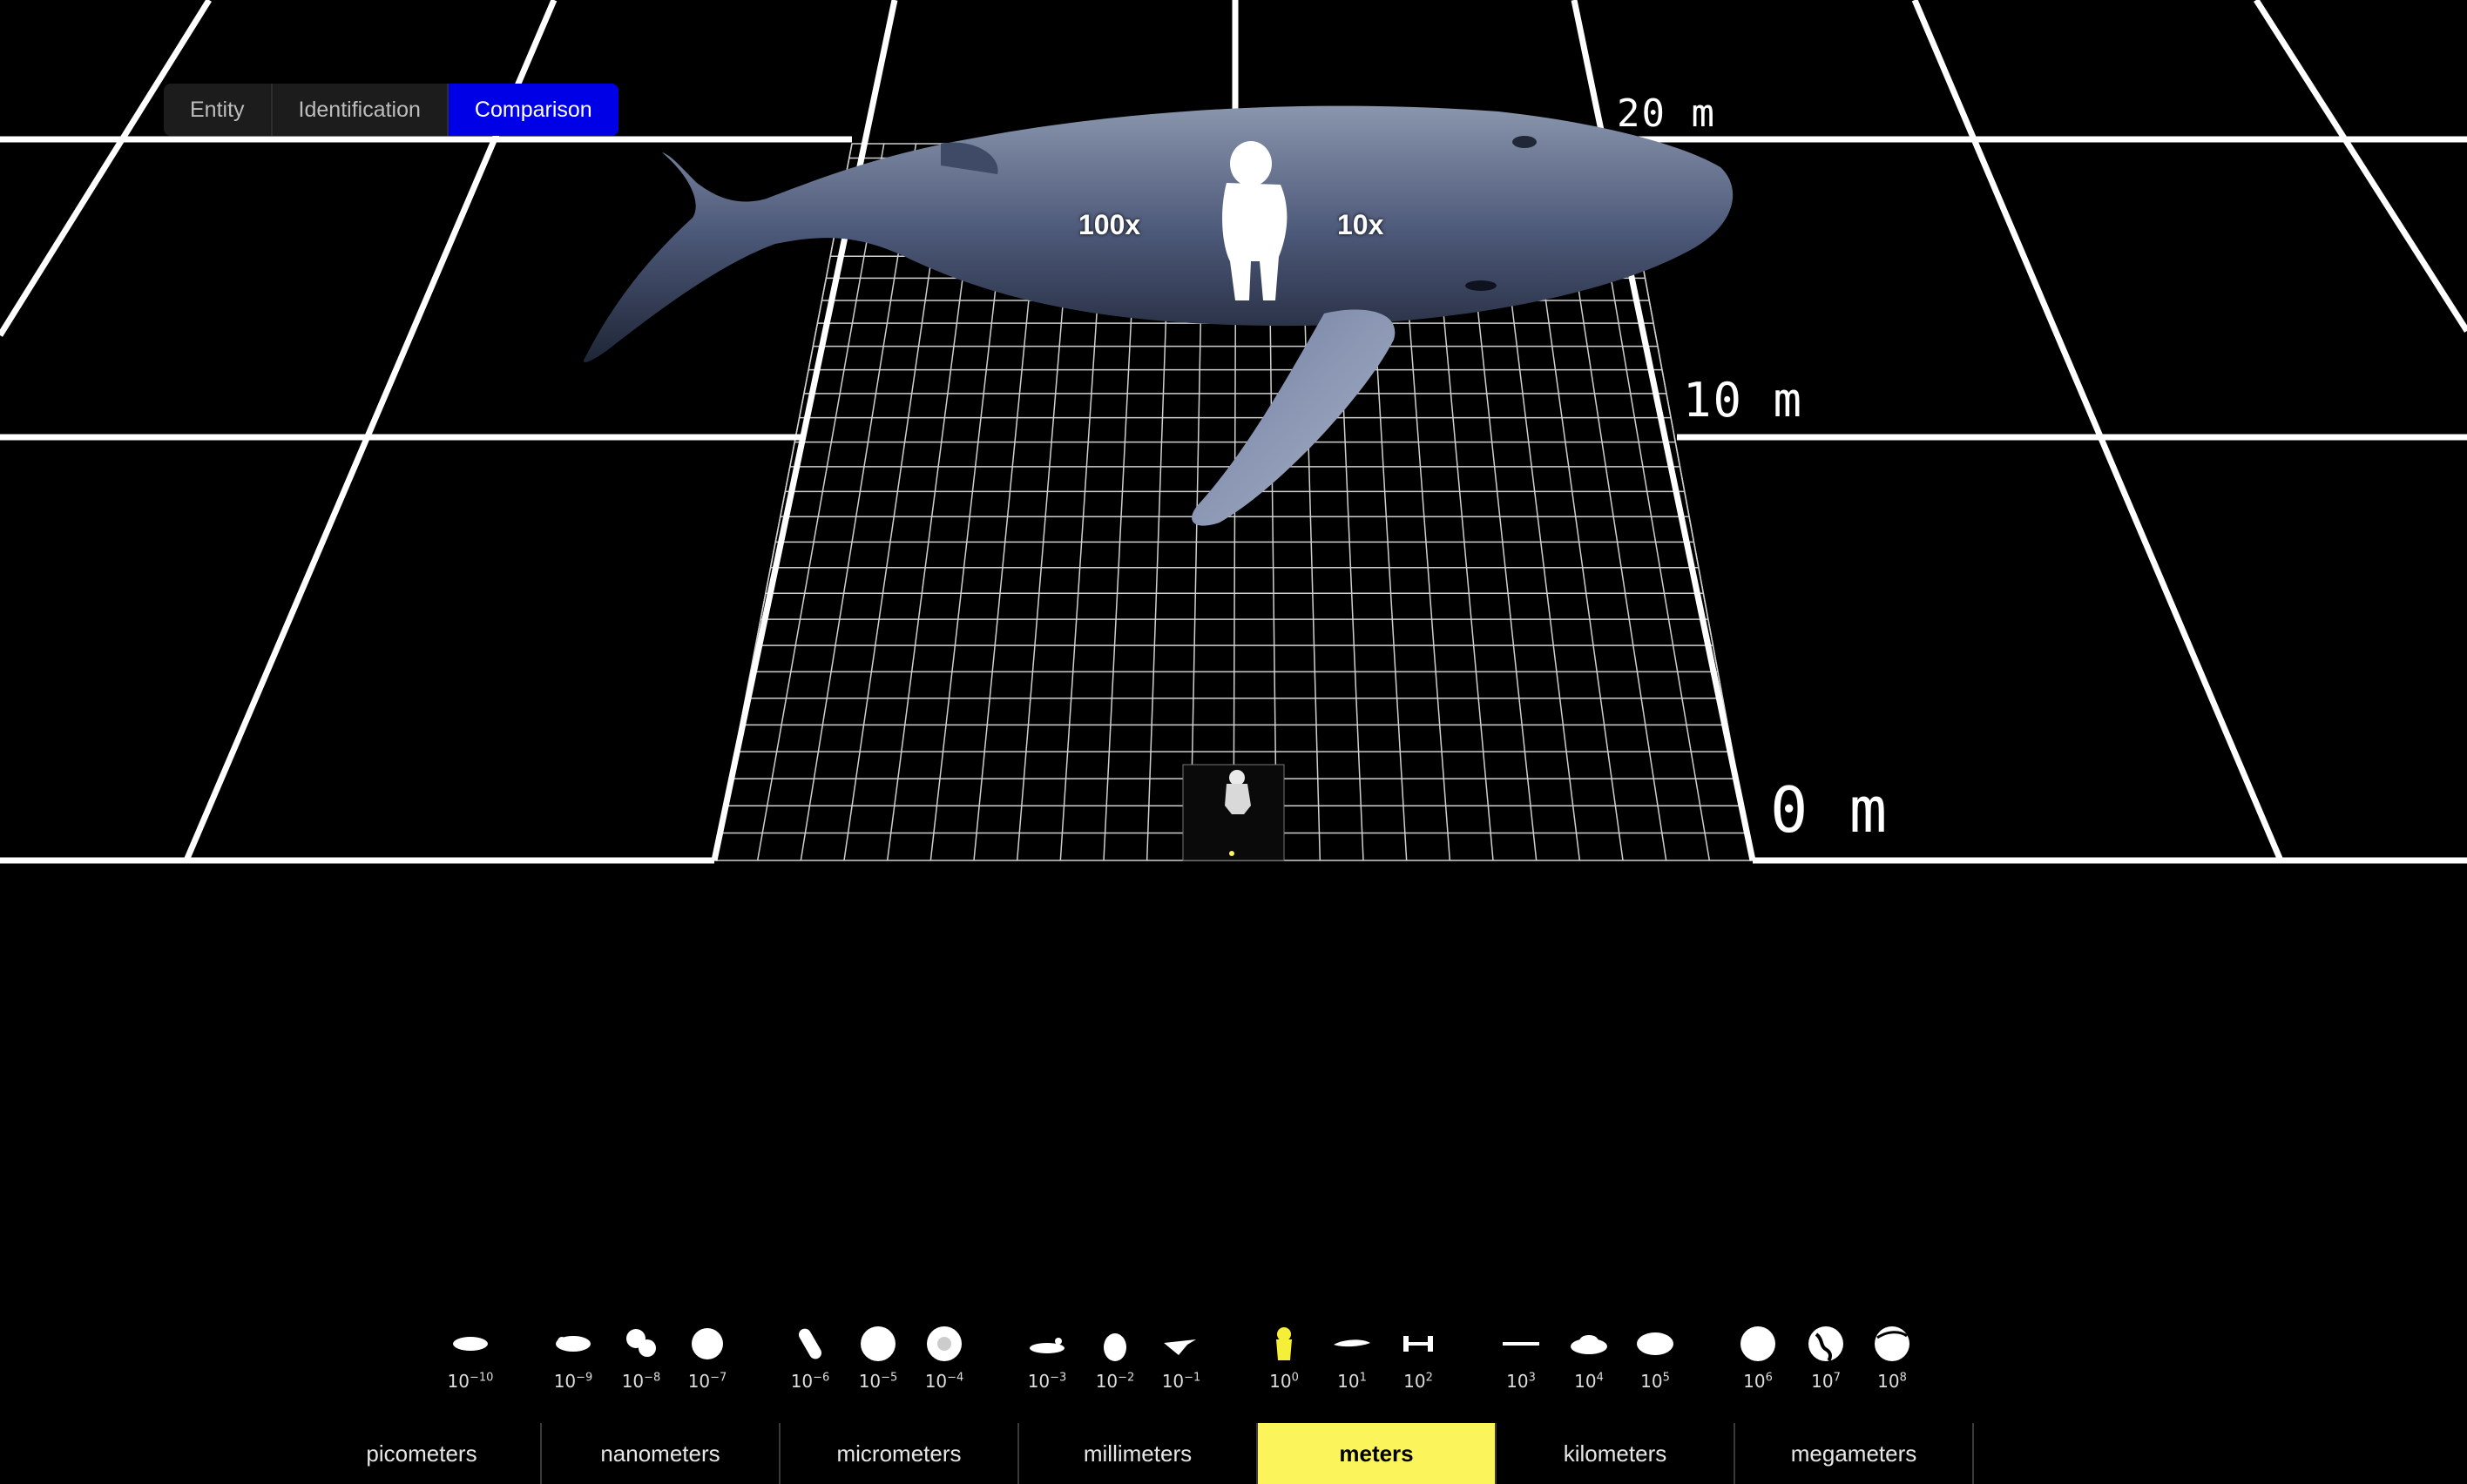  What do you see at coordinates (1047, 1381) in the screenshot?
I see `scale-exponent-label: 10−3` at bounding box center [1047, 1381].